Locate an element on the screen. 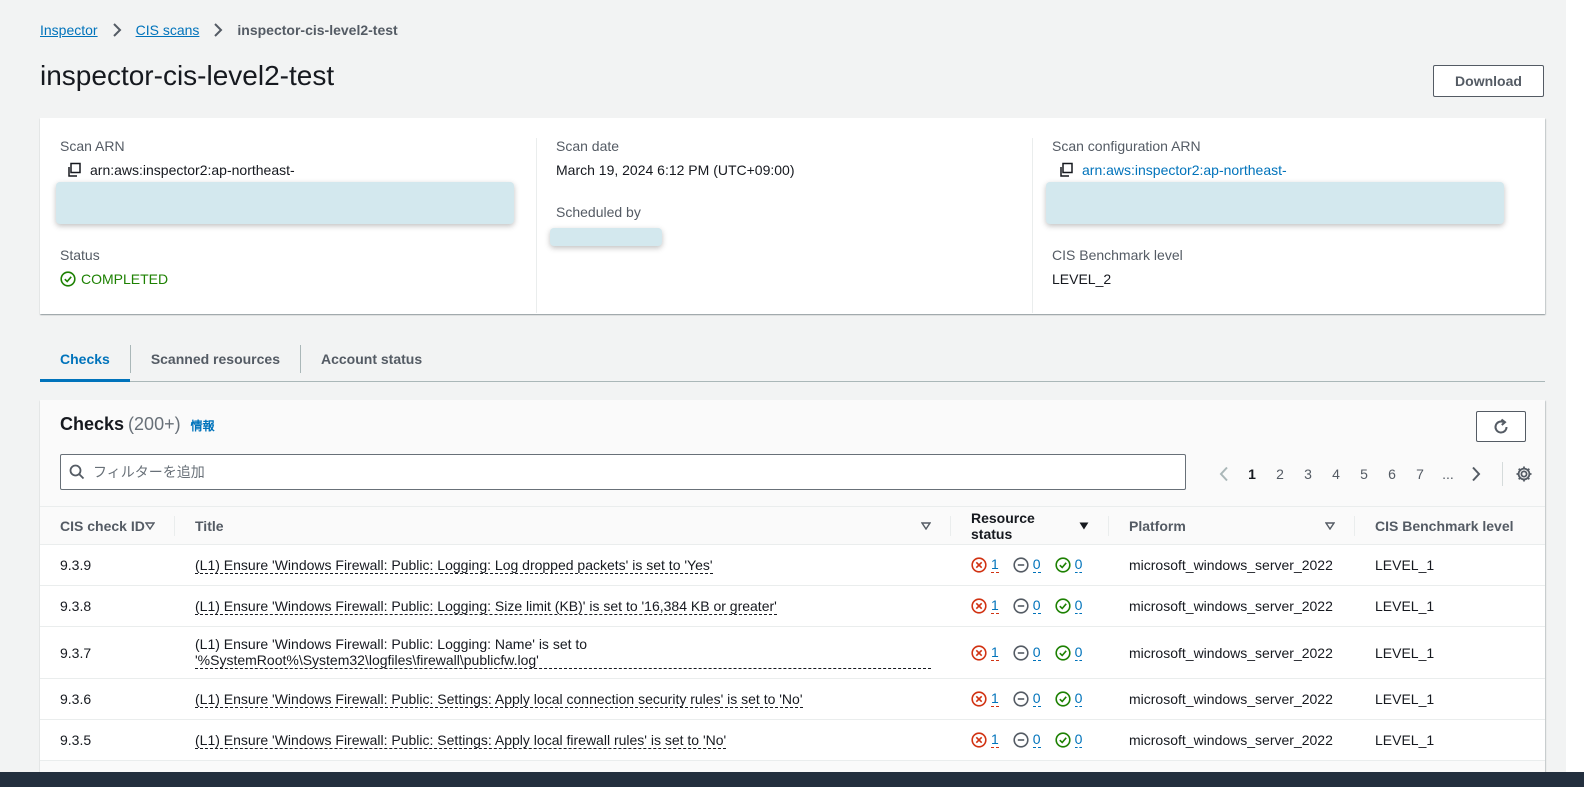 The height and width of the screenshot is (787, 1584). cis-check-id-cell: 9.3.8 is located at coordinates (107, 606).